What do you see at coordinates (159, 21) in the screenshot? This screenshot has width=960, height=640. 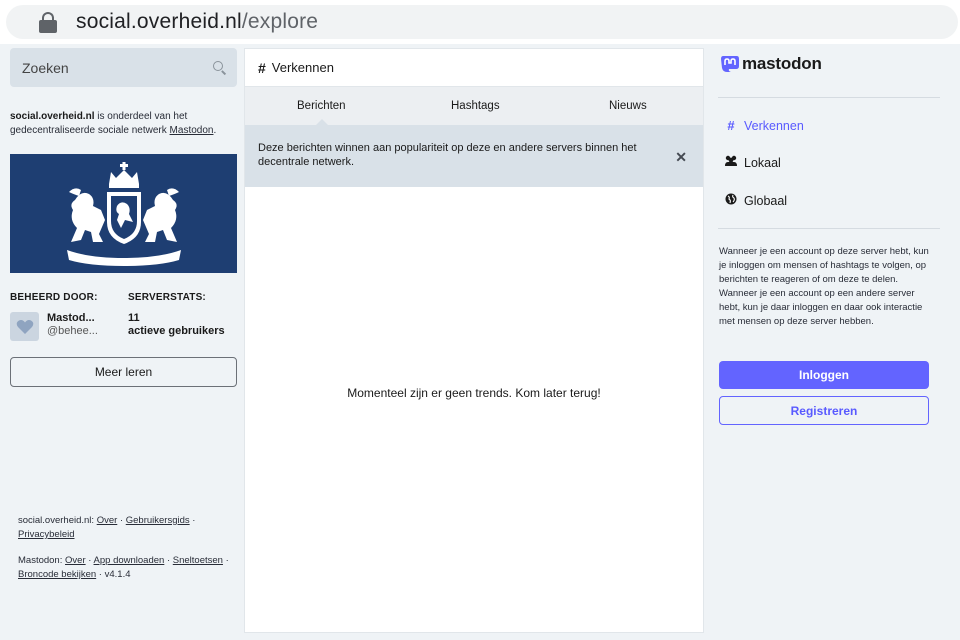 I see `url-host: social.overheid.nl` at bounding box center [159, 21].